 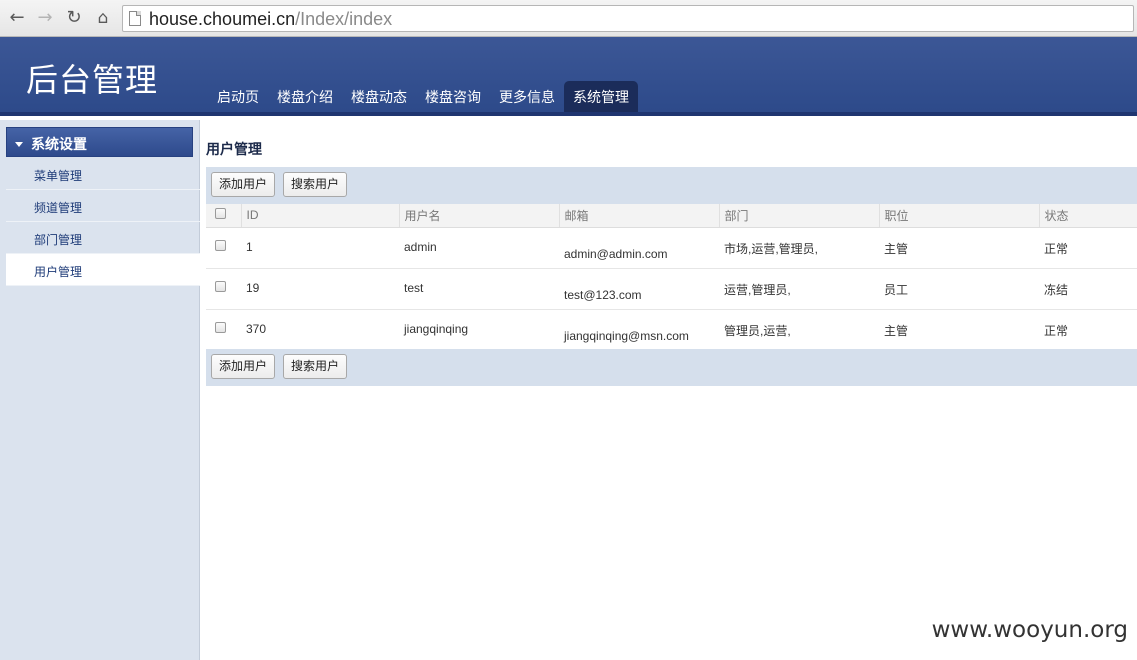 I want to click on cell-id: 19, so click(x=320, y=289).